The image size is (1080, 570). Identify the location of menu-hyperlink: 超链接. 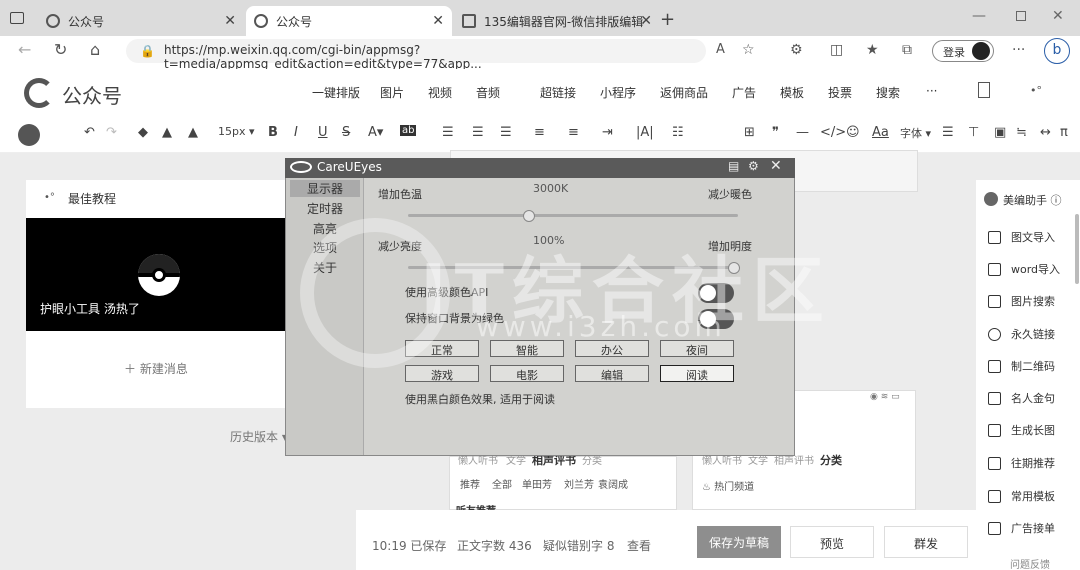
(558, 92).